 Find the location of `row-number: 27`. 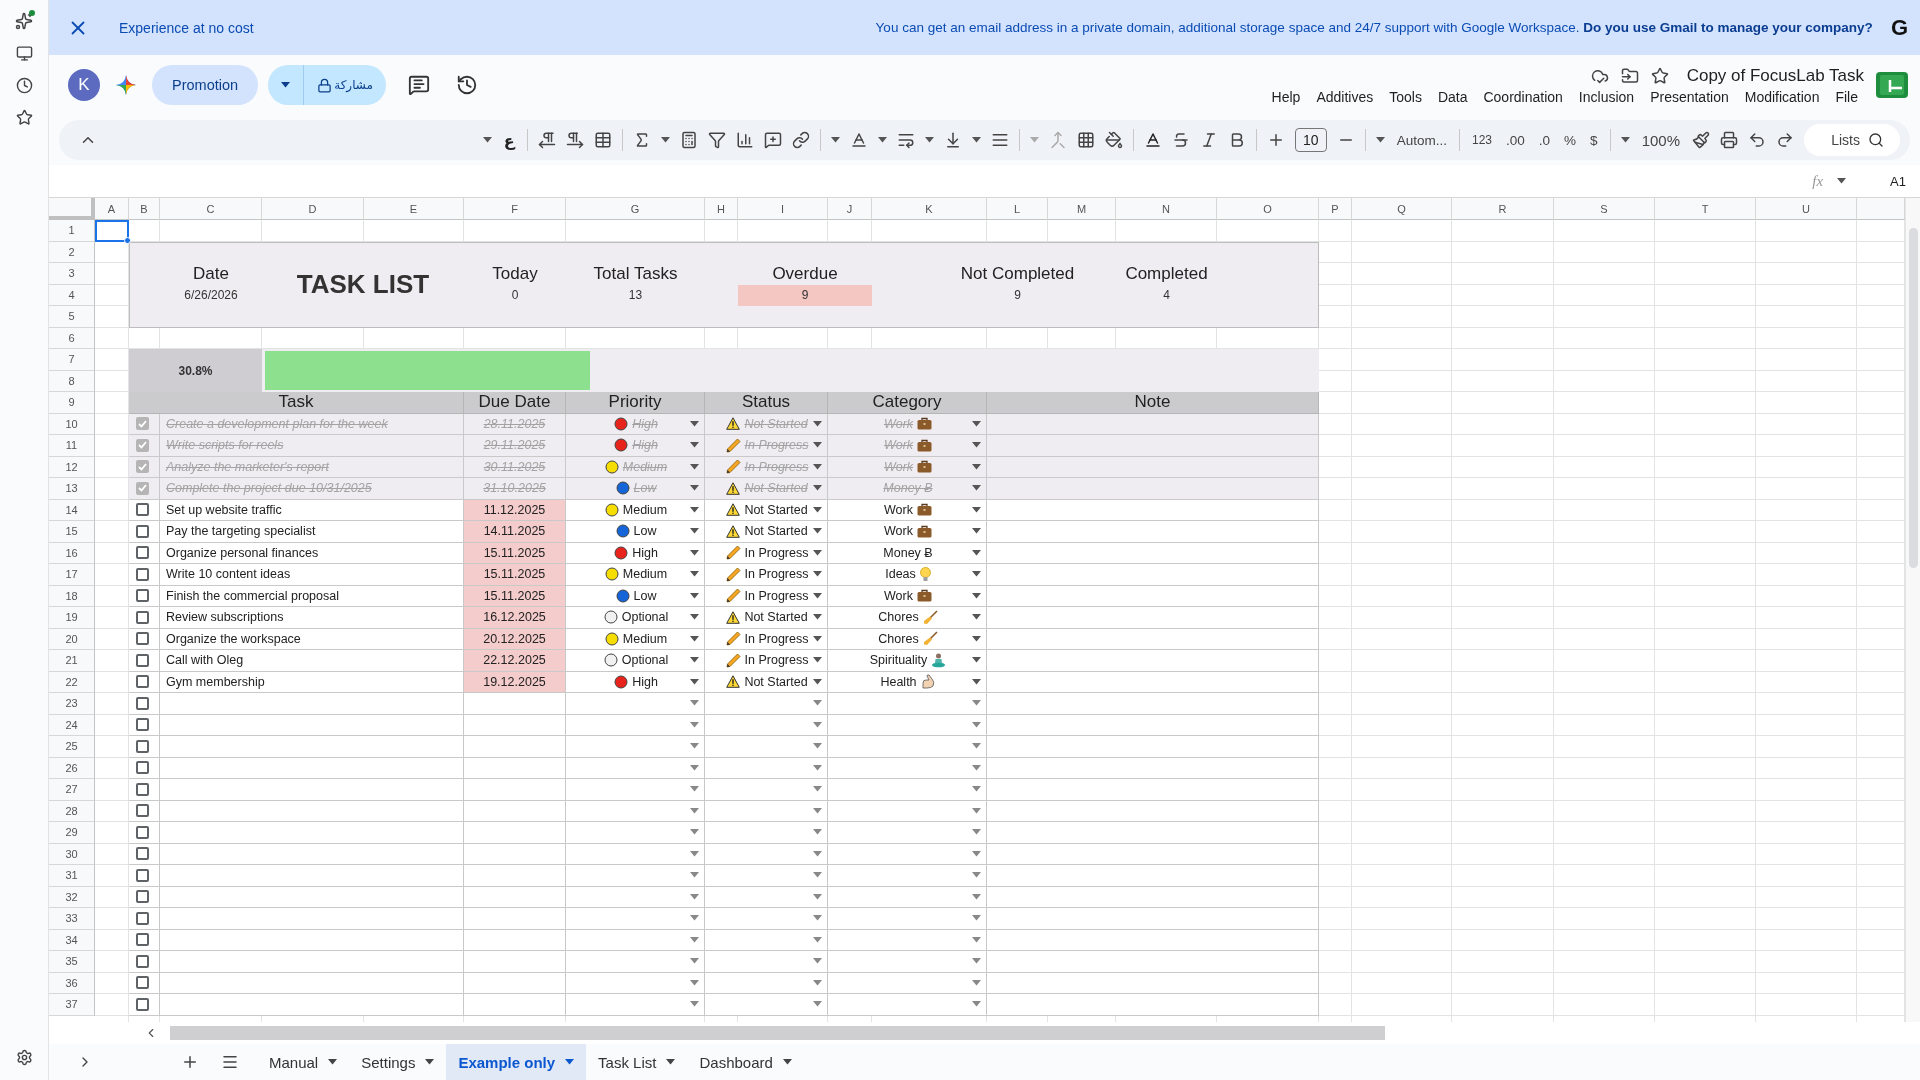

row-number: 27 is located at coordinates (72, 790).